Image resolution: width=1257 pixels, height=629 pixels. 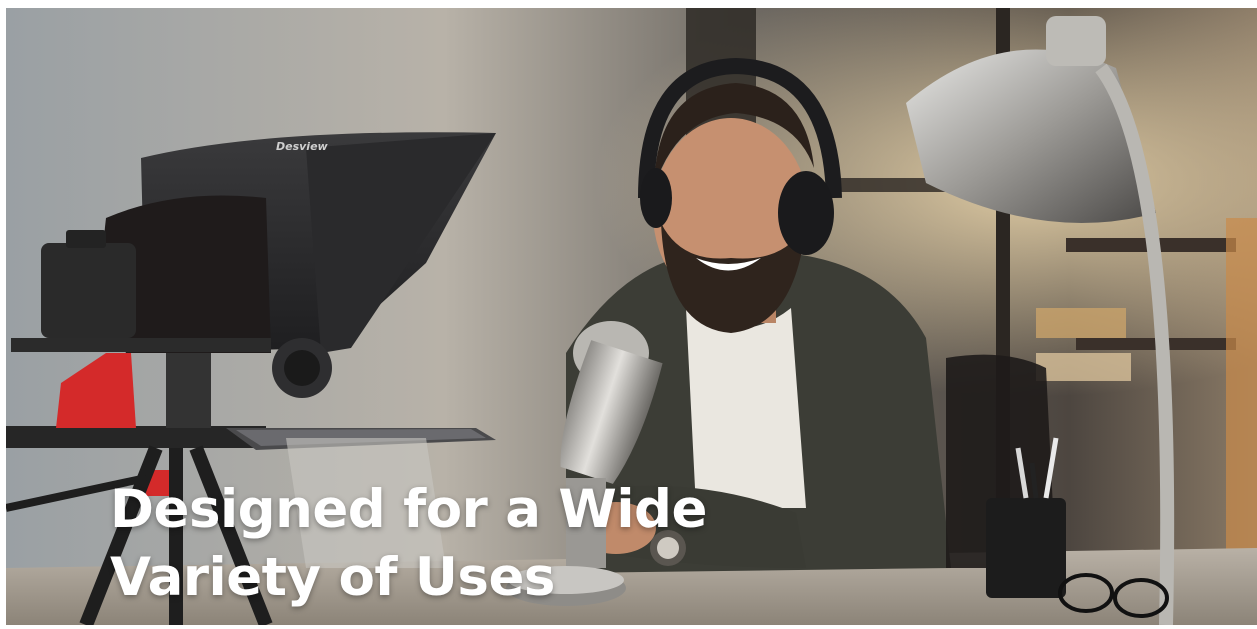 What do you see at coordinates (408, 509) in the screenshot?
I see `headline-line-1: Designed for a Wide` at bounding box center [408, 509].